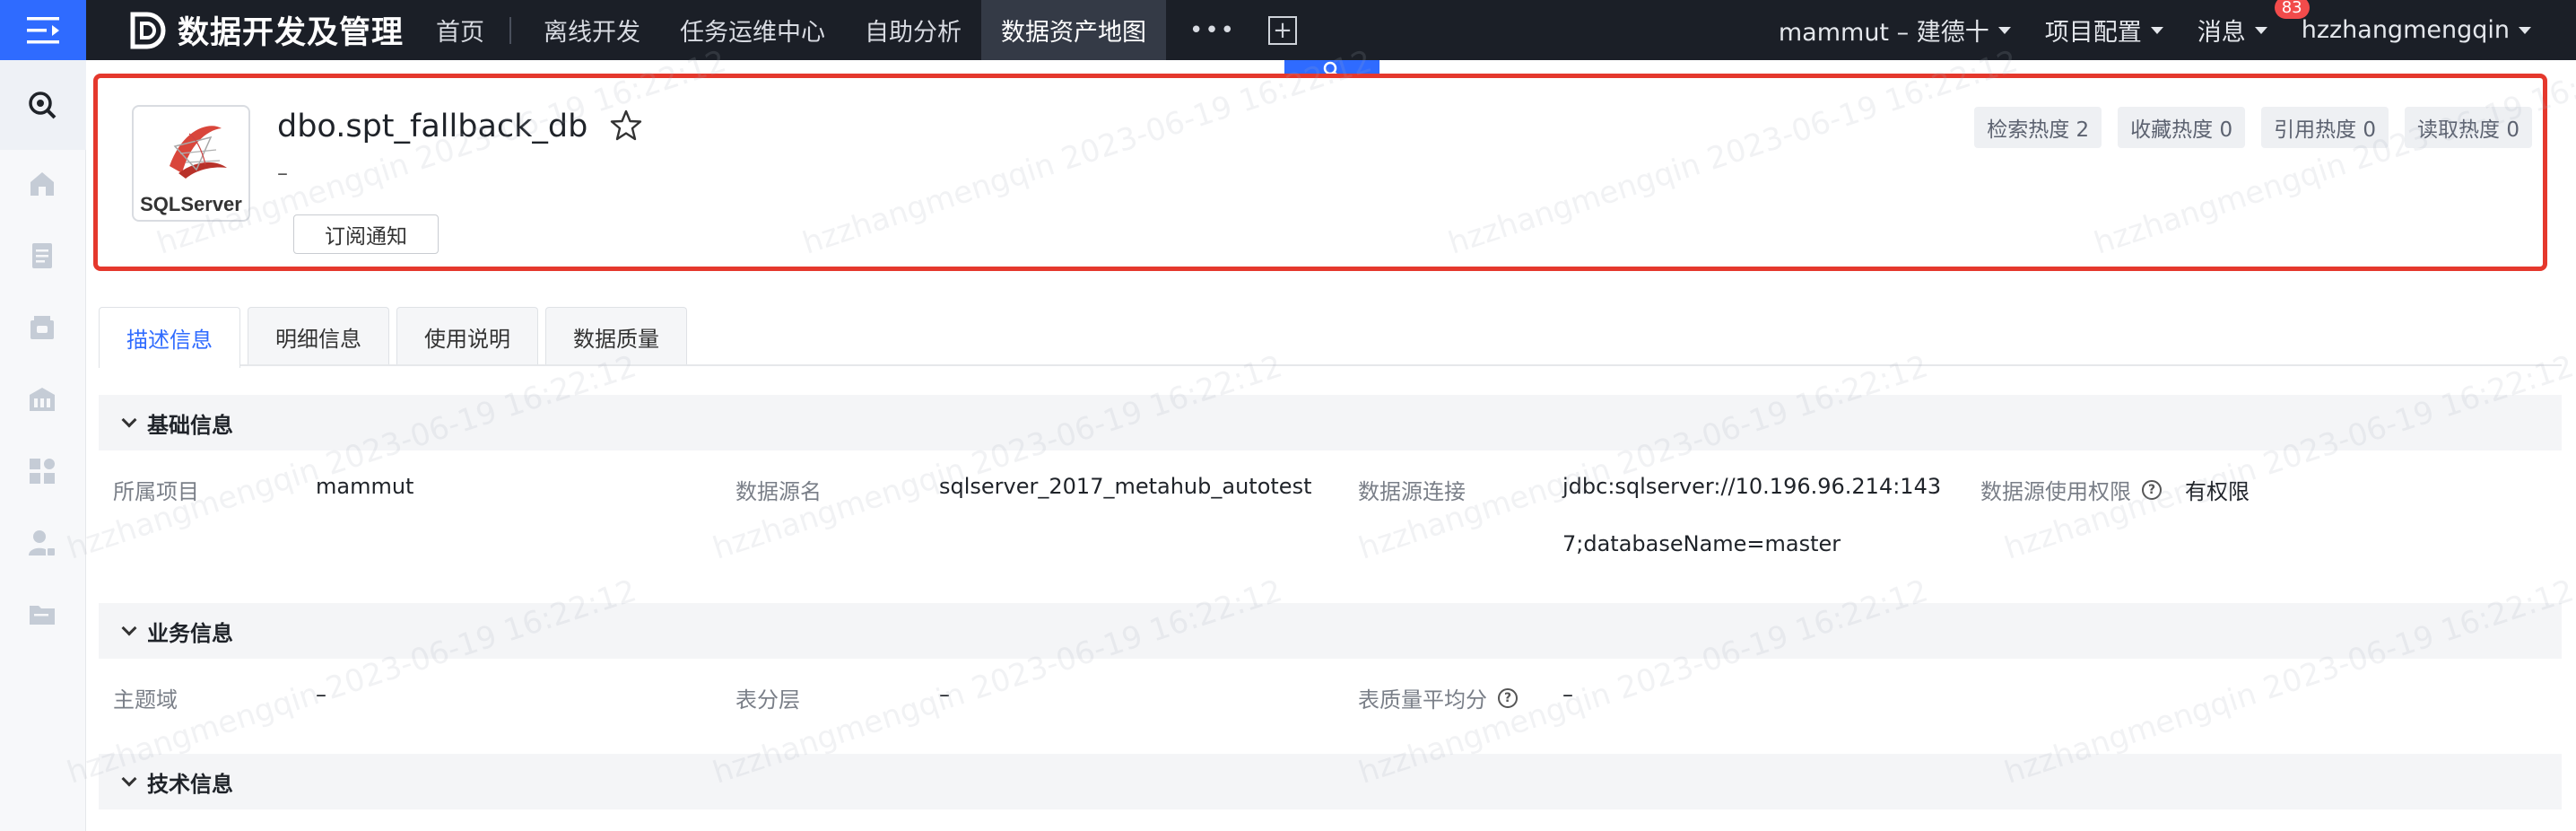  Describe the element at coordinates (1330, 631) in the screenshot. I see `section-business-info-header: 业务信息` at that location.